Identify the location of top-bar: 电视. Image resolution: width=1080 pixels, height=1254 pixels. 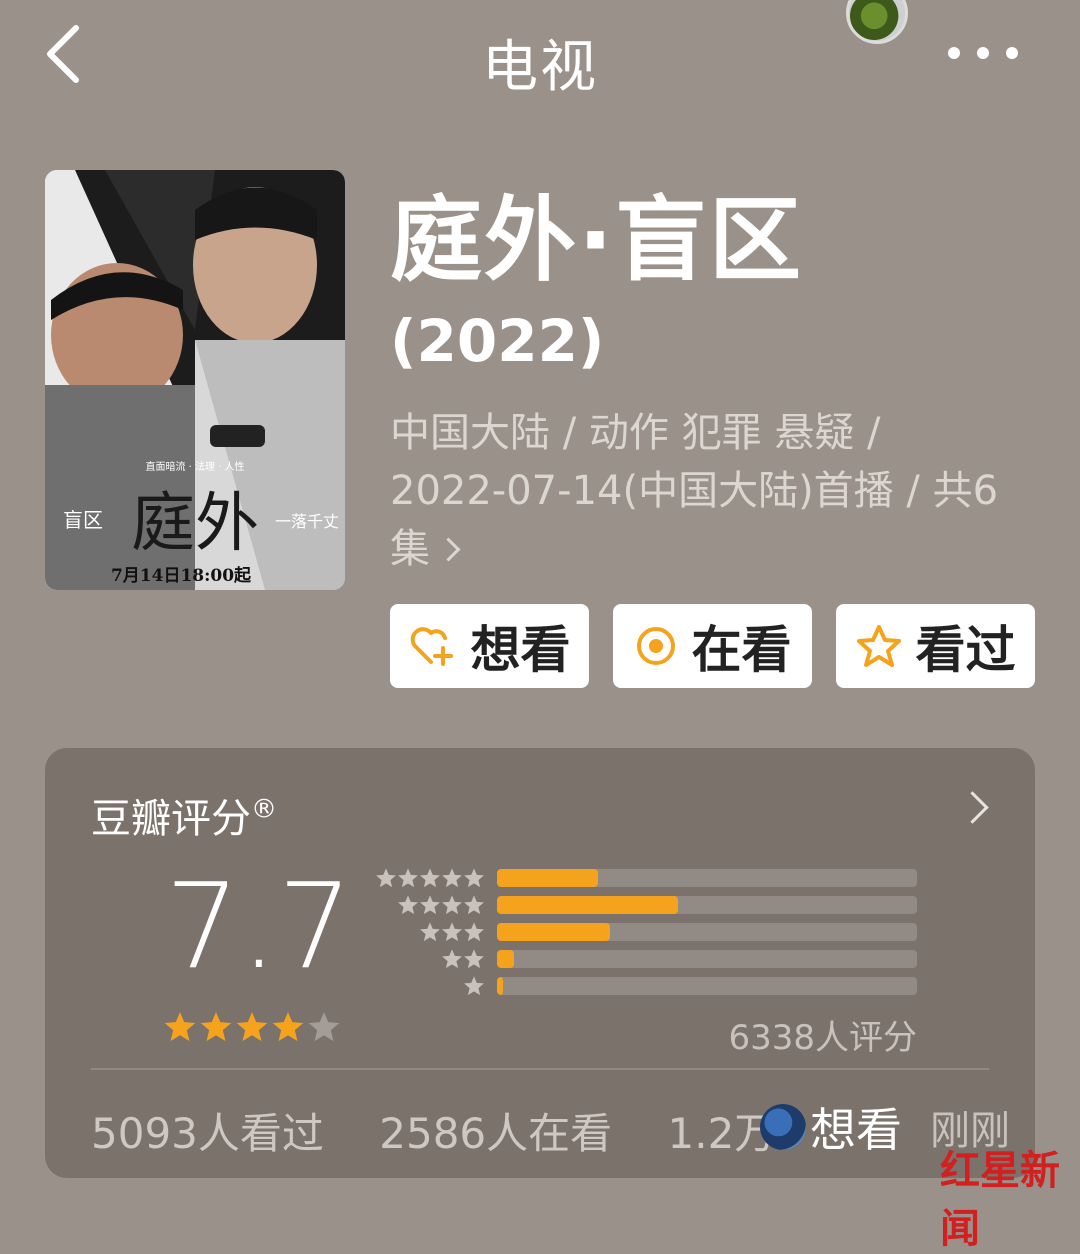
(540, 55).